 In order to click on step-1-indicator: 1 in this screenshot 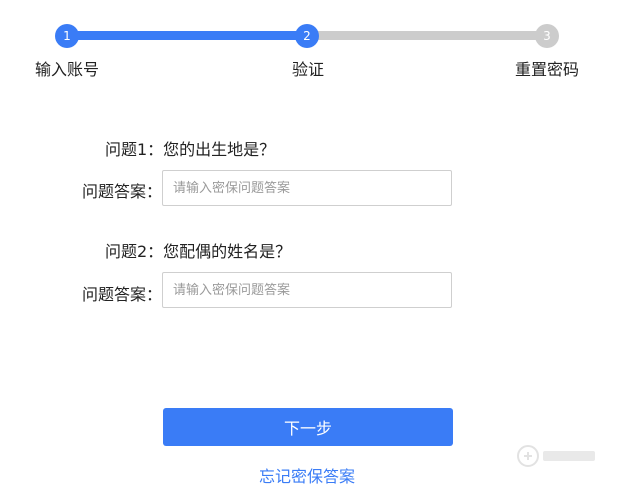, I will do `click(67, 36)`.